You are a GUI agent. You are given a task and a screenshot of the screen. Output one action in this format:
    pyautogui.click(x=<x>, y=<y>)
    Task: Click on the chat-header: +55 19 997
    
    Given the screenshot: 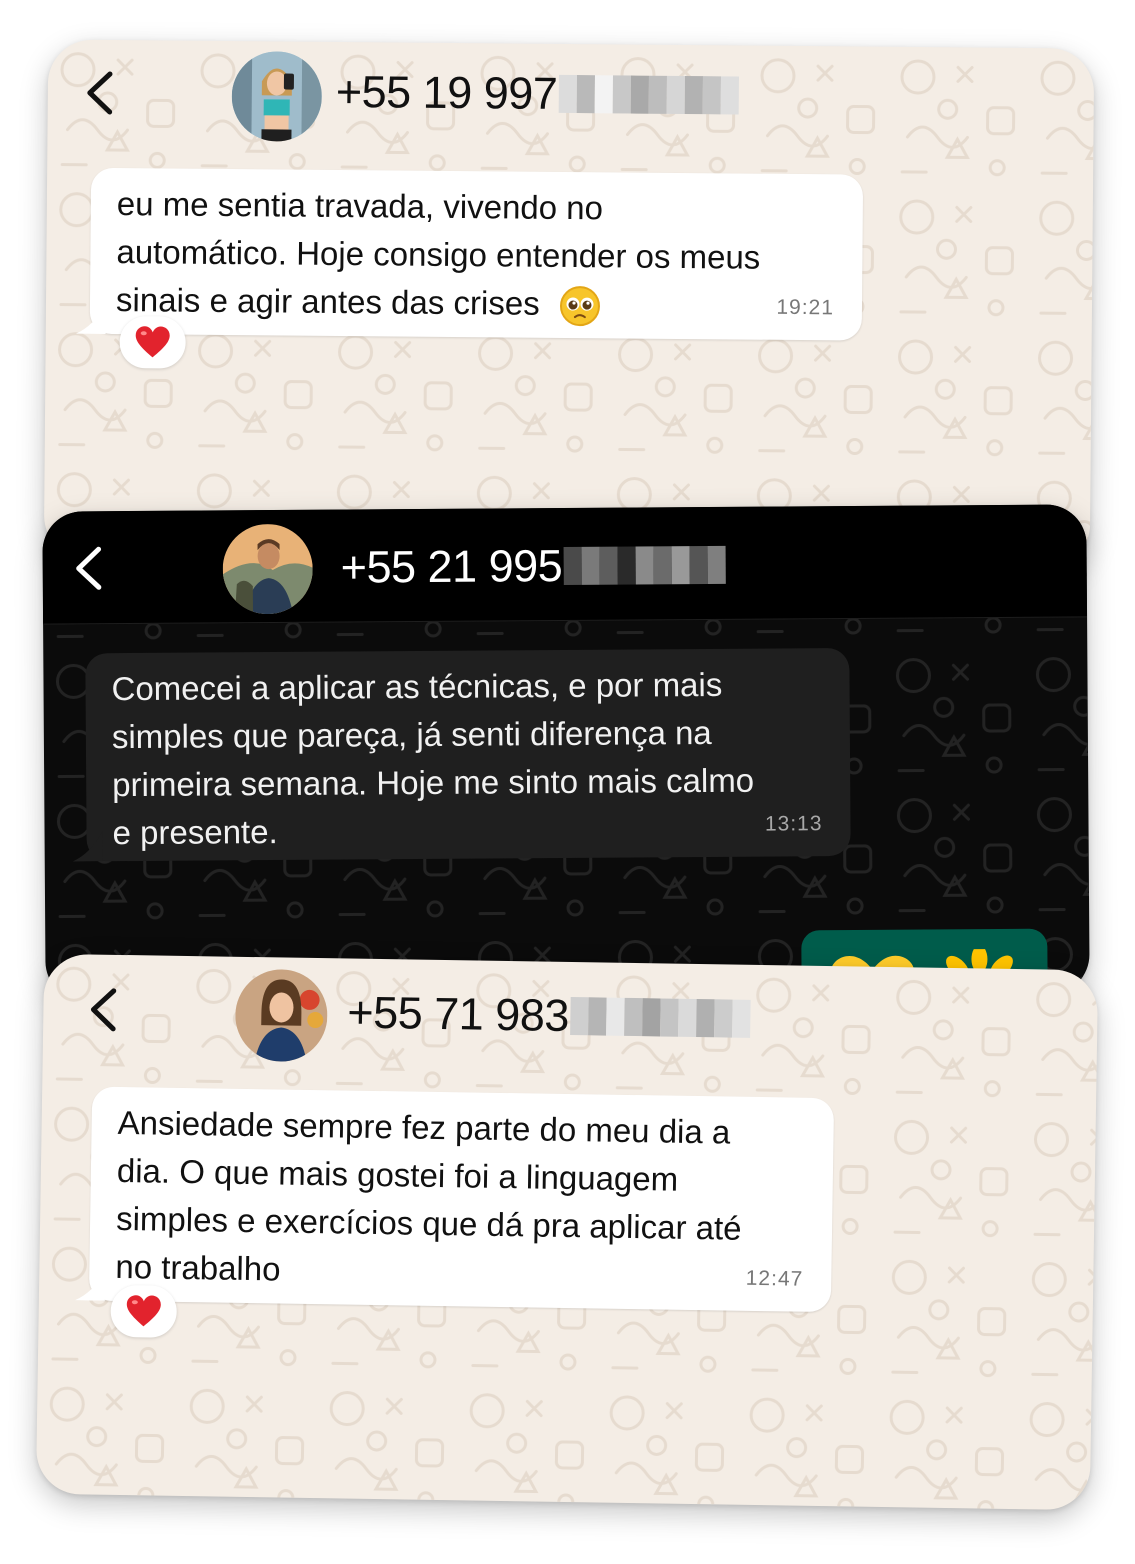 What is the action you would take?
    pyautogui.click(x=570, y=98)
    